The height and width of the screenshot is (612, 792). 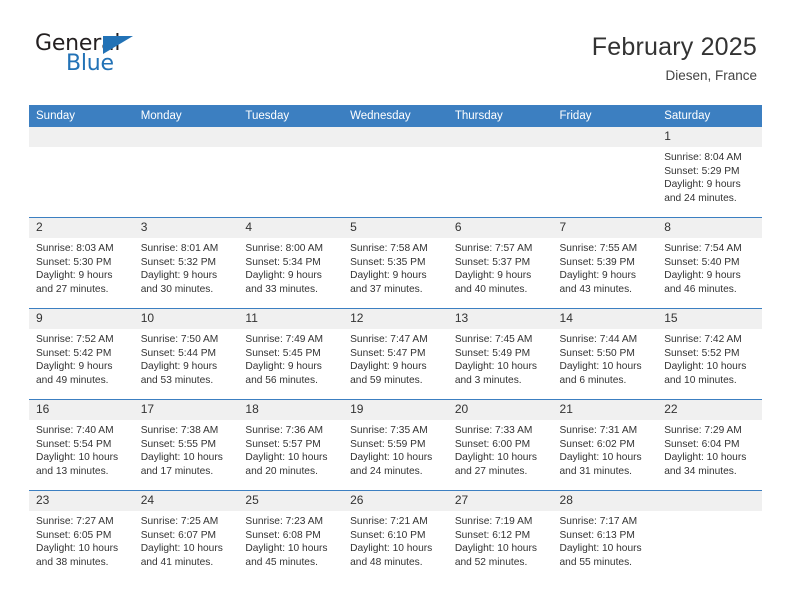 I want to click on daylight-text-line2: and 41 minutes., so click(x=177, y=562).